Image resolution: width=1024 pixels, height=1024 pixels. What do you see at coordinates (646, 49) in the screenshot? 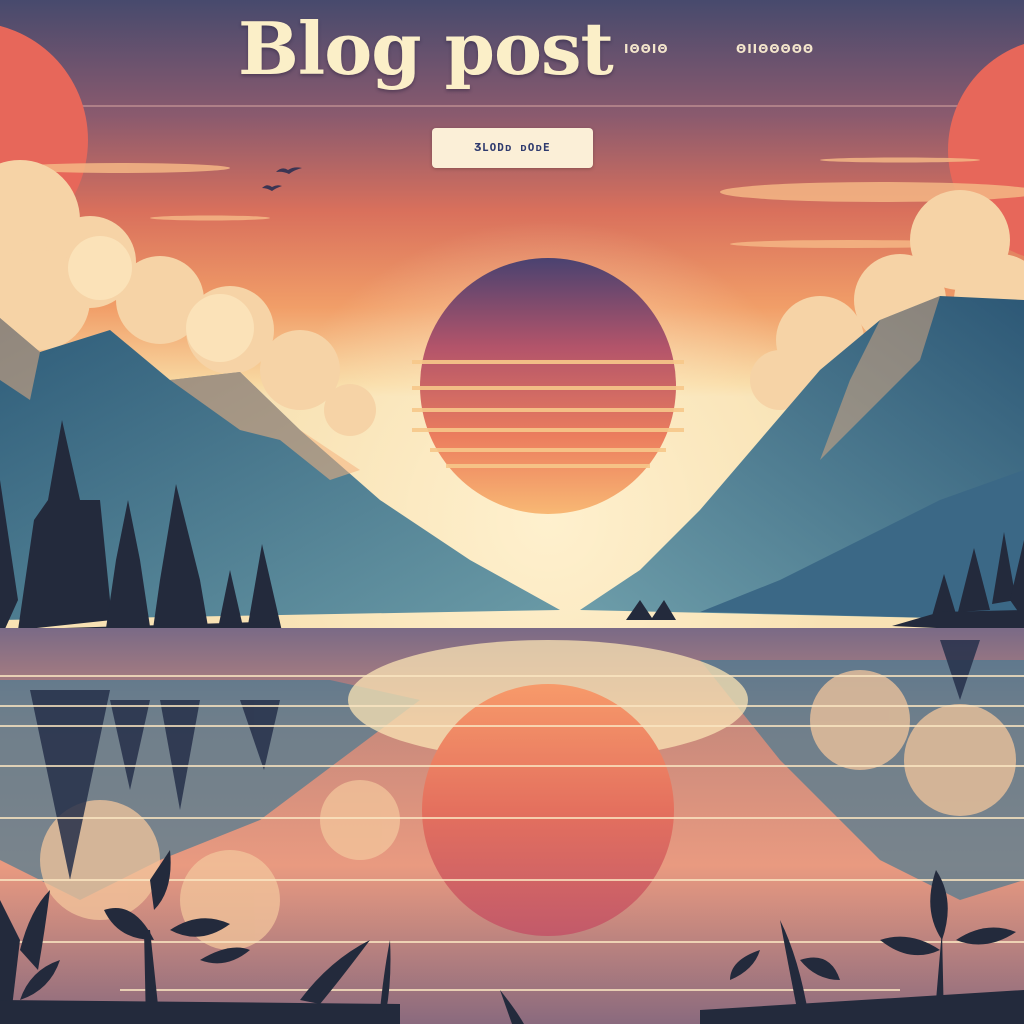
I see `nav-link-1: ΙΘΘΙΘ` at bounding box center [646, 49].